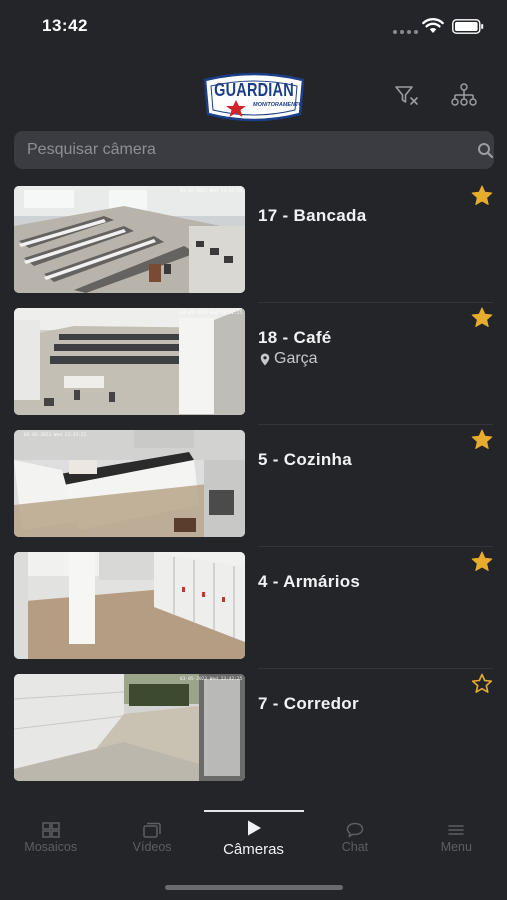 This screenshot has height=900, width=507. I want to click on active-tab-indicator, so click(254, 811).